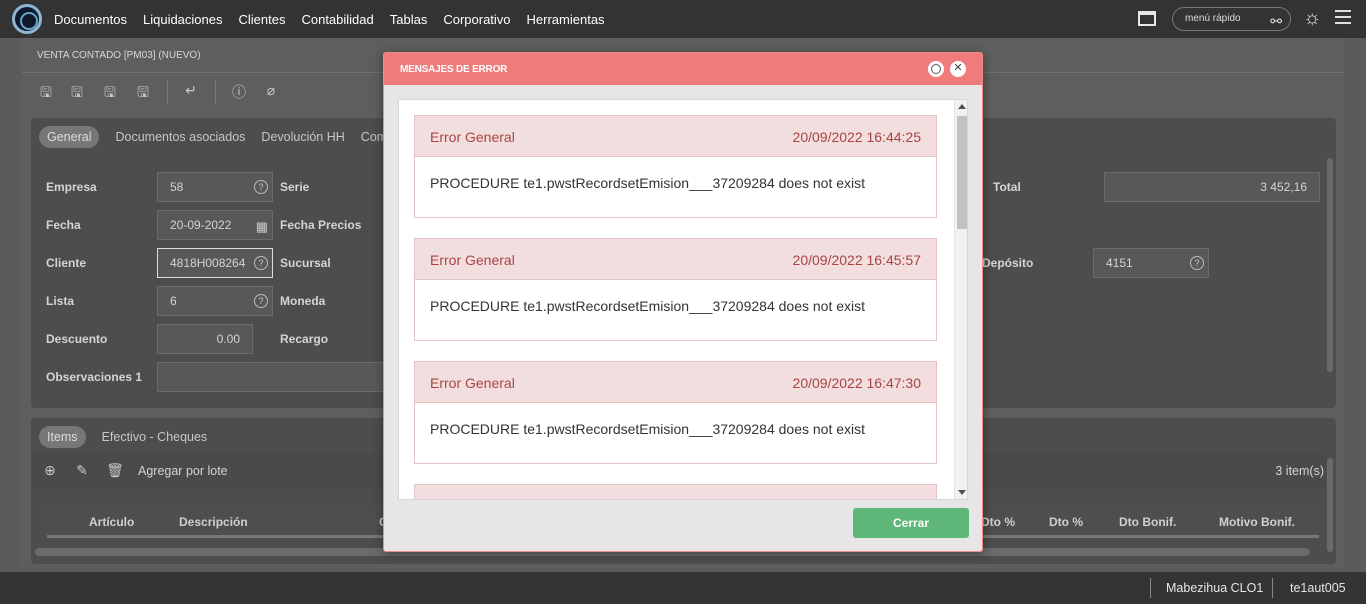 The image size is (1366, 604). What do you see at coordinates (1231, 19) in the screenshot?
I see `quick-menu-input: menú rápido ⚯` at bounding box center [1231, 19].